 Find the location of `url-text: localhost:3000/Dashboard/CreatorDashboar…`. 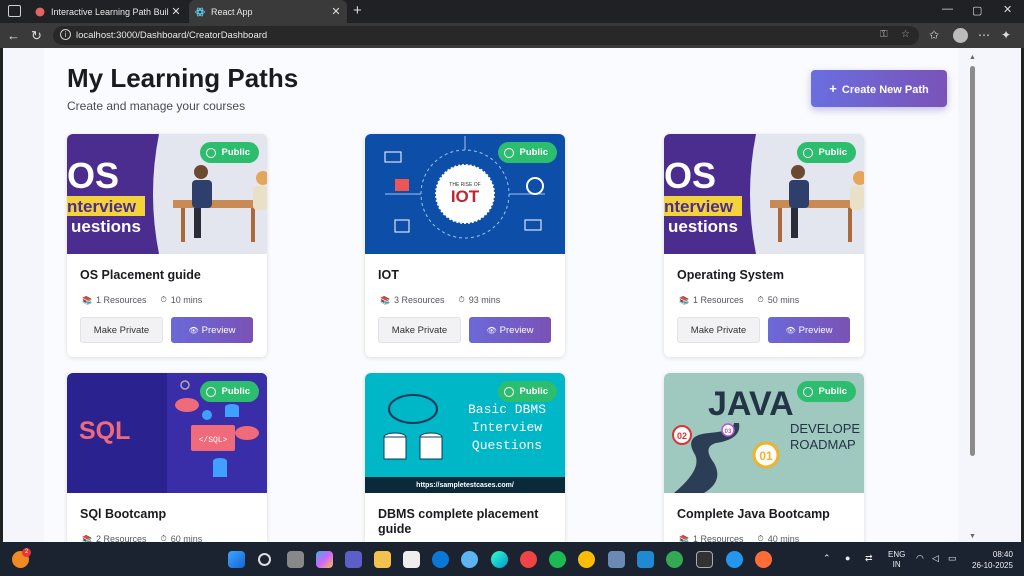

url-text: localhost:3000/Dashboard/CreatorDashboar… is located at coordinates (171, 35).